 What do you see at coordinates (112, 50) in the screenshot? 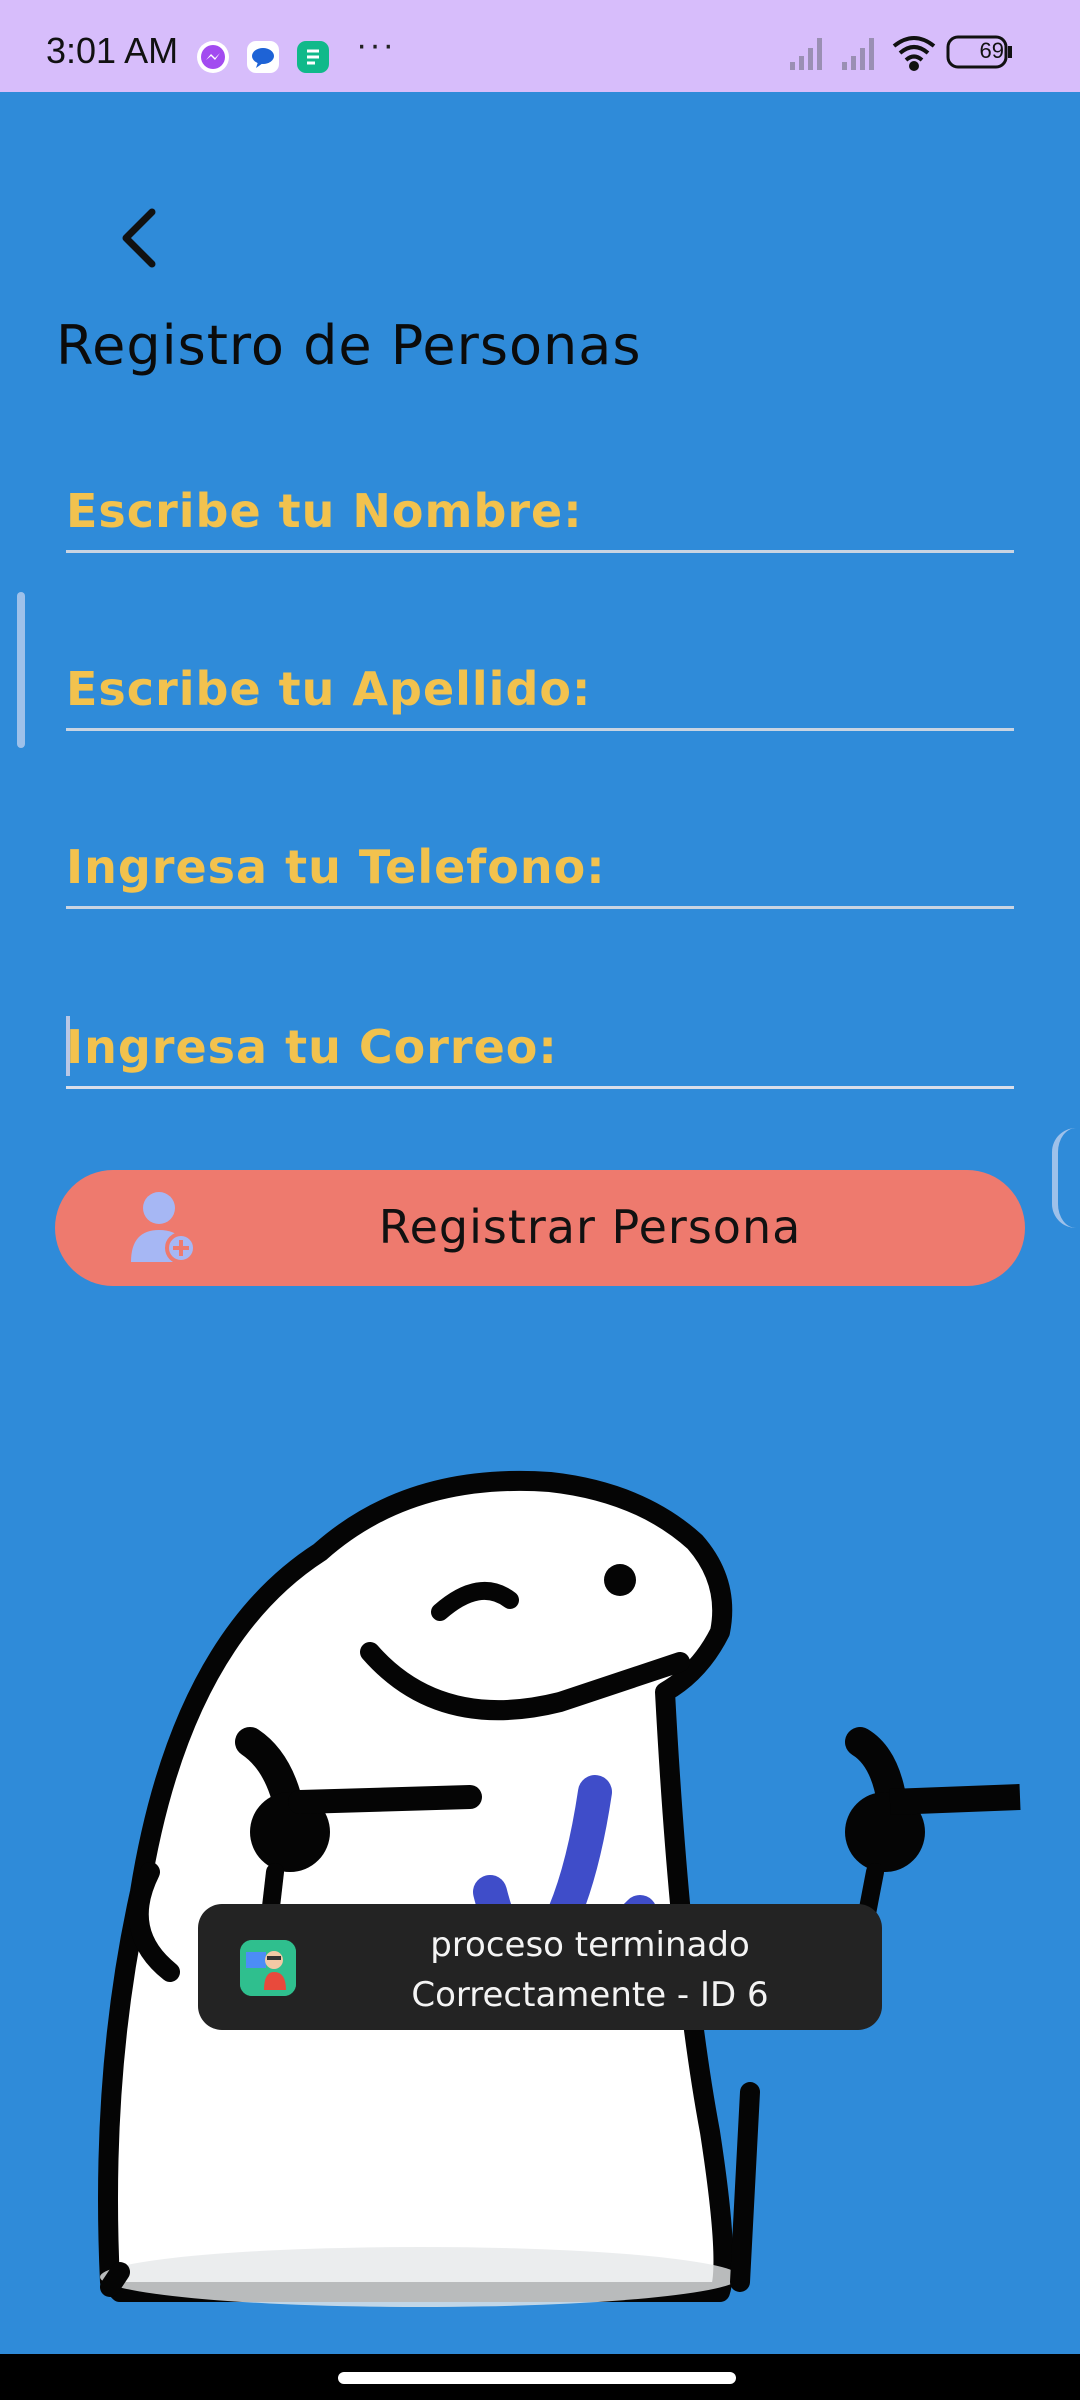
I see `status-time: 3:01 AM` at bounding box center [112, 50].